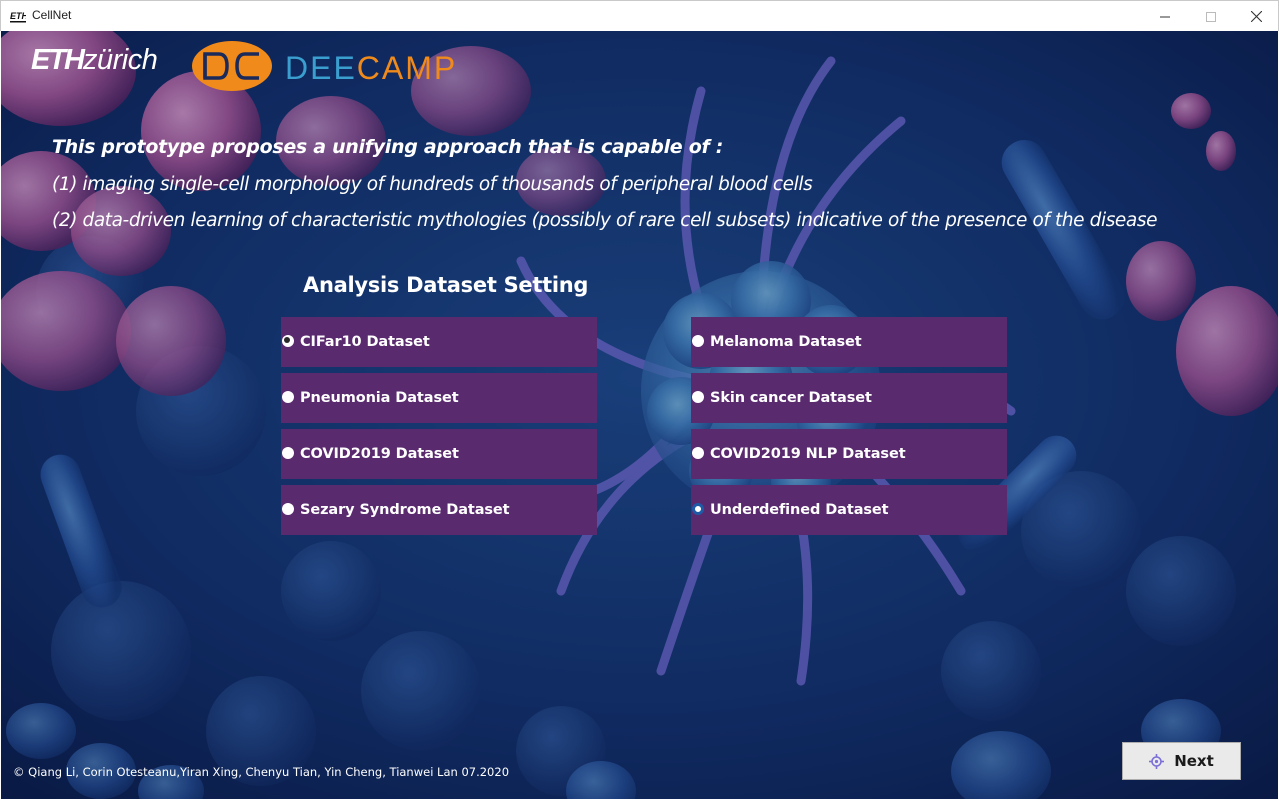 The width and height of the screenshot is (1279, 800). What do you see at coordinates (232, 66) in the screenshot?
I see `dc-badge-icon` at bounding box center [232, 66].